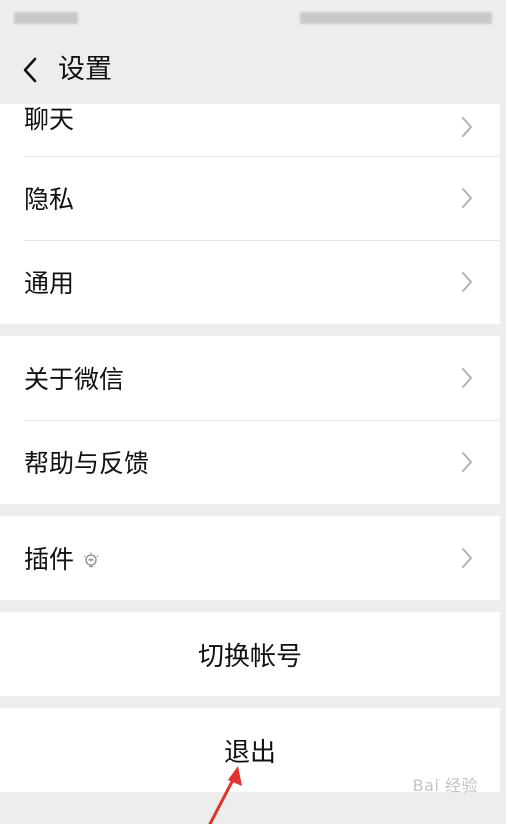  What do you see at coordinates (445, 785) in the screenshot?
I see `baidu-watermark: Bai 经验` at bounding box center [445, 785].